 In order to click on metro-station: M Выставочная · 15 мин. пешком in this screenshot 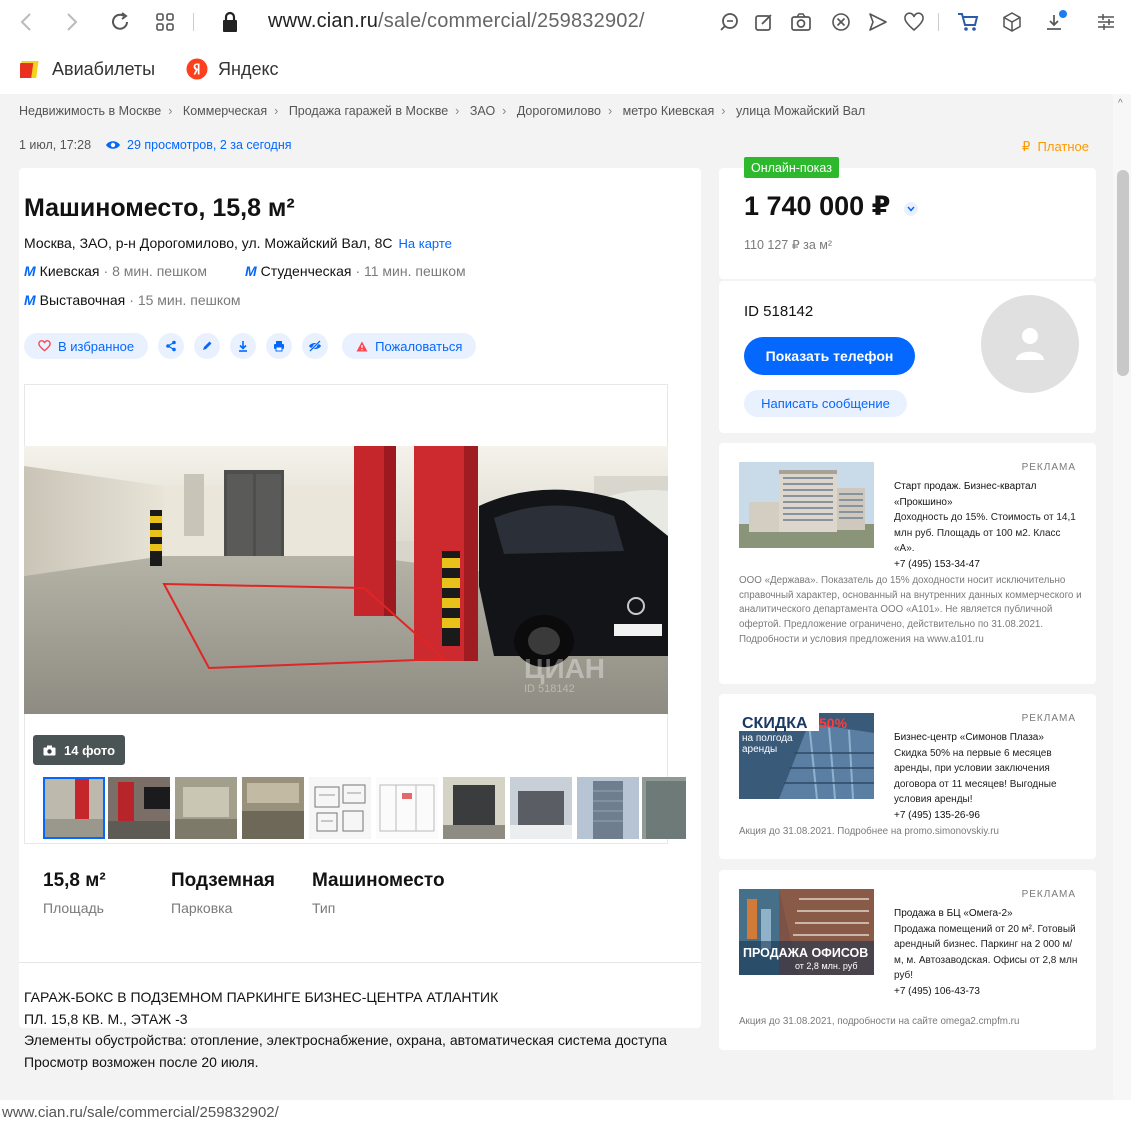, I will do `click(132, 300)`.